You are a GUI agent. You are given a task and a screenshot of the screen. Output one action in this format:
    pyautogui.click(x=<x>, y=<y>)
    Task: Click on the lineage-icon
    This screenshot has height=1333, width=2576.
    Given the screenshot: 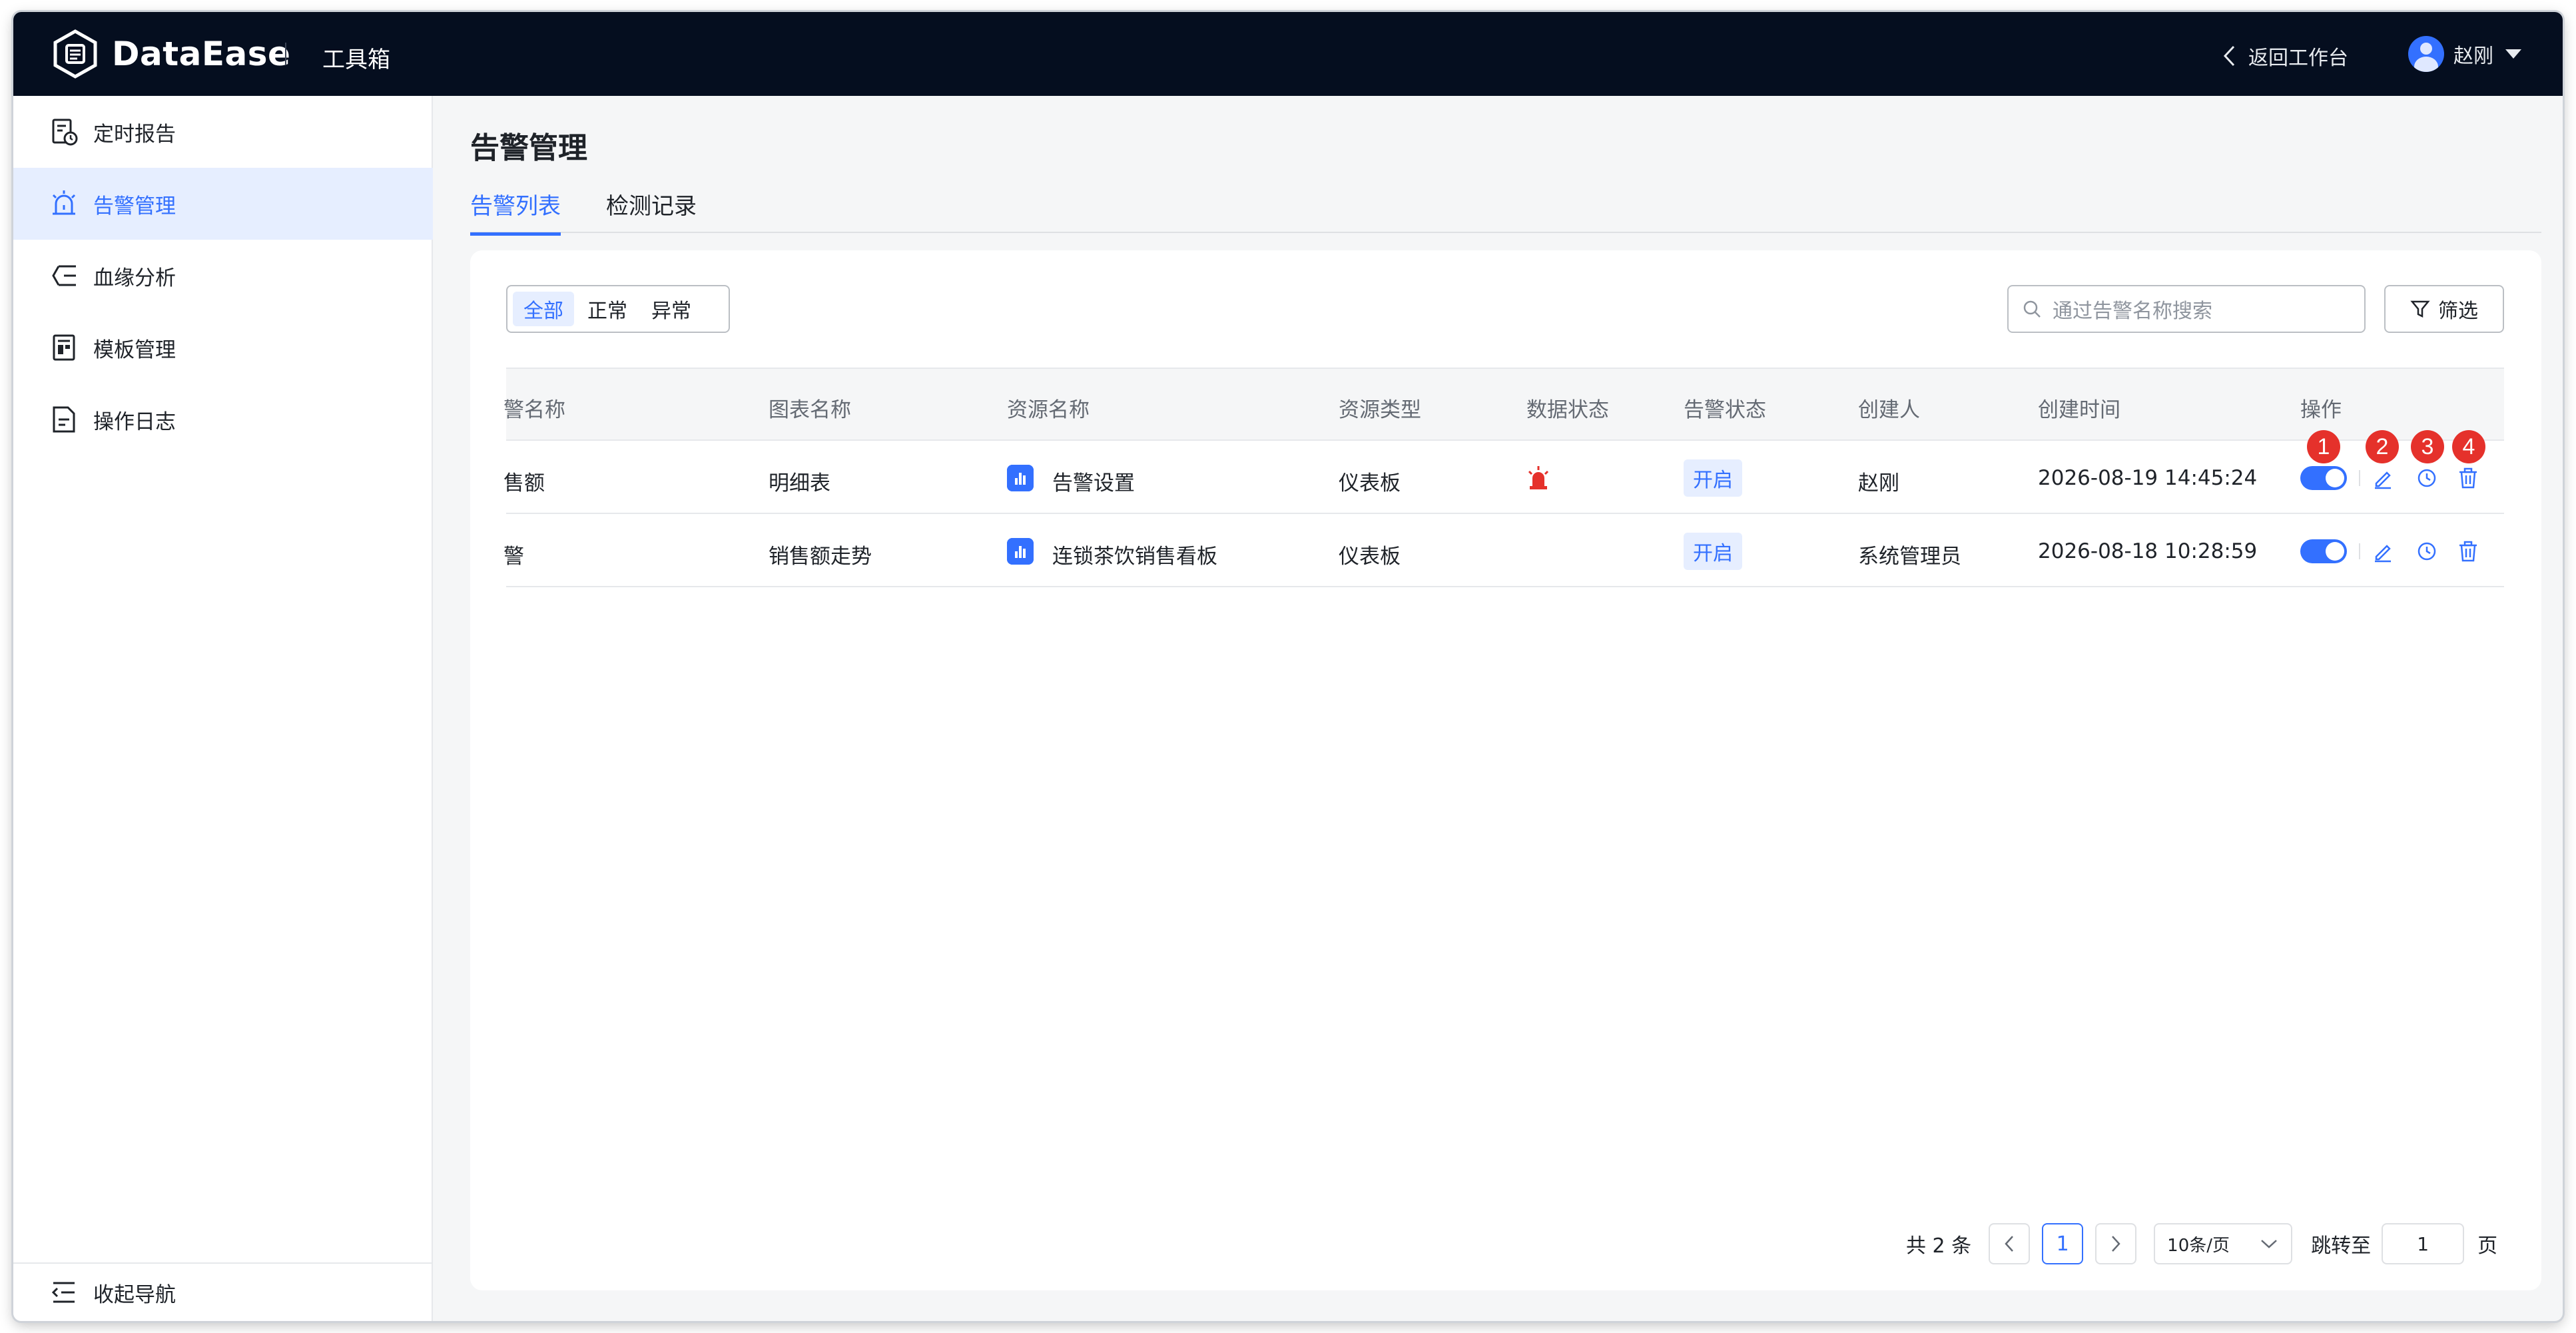 What is the action you would take?
    pyautogui.click(x=64, y=276)
    